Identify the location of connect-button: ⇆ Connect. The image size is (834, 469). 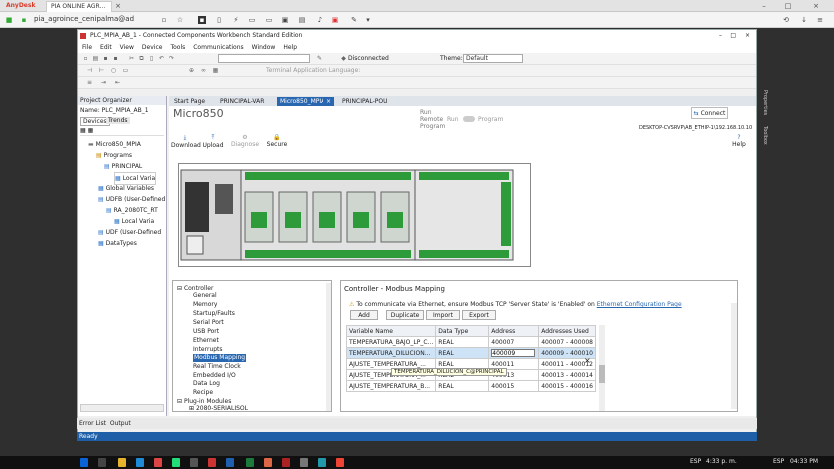
(709, 113).